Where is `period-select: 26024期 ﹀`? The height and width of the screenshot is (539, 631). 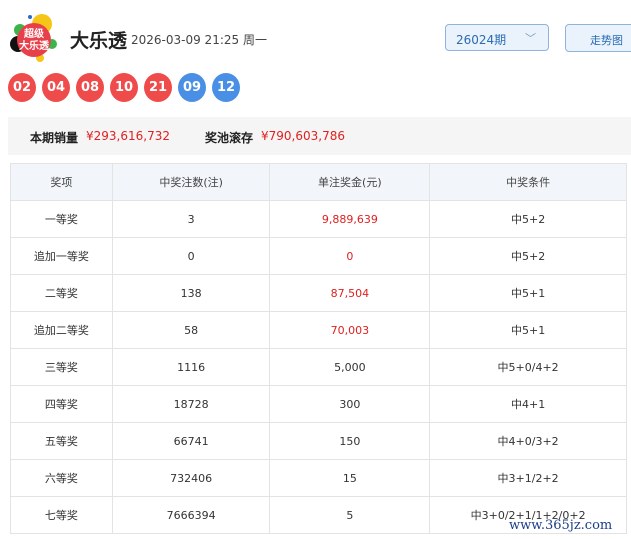
period-select: 26024期 ﹀ is located at coordinates (497, 37).